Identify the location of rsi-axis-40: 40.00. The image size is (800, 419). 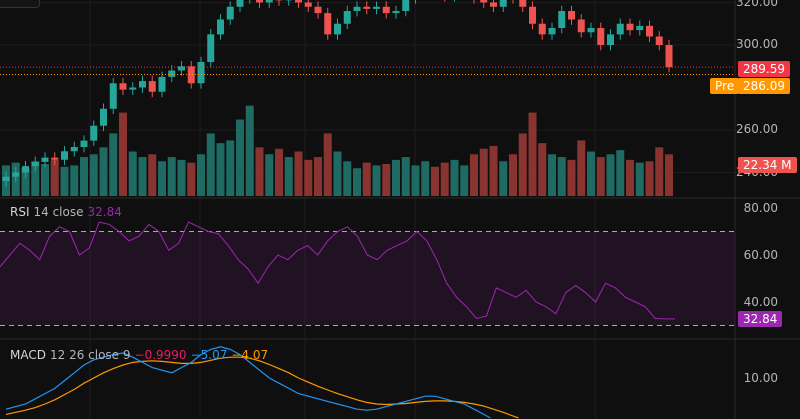
(760, 302).